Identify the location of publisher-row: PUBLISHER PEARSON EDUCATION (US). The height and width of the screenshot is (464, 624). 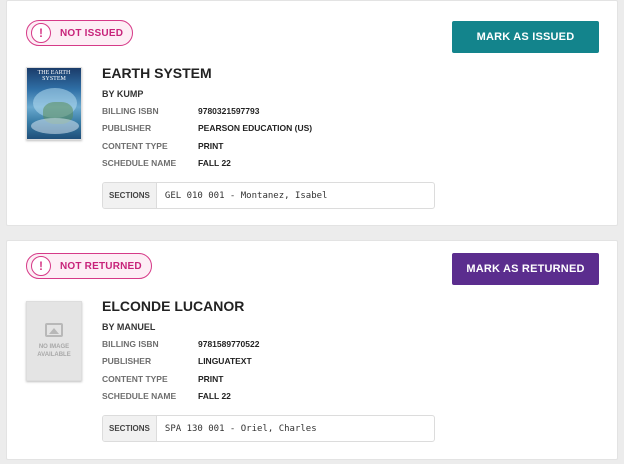
(207, 129).